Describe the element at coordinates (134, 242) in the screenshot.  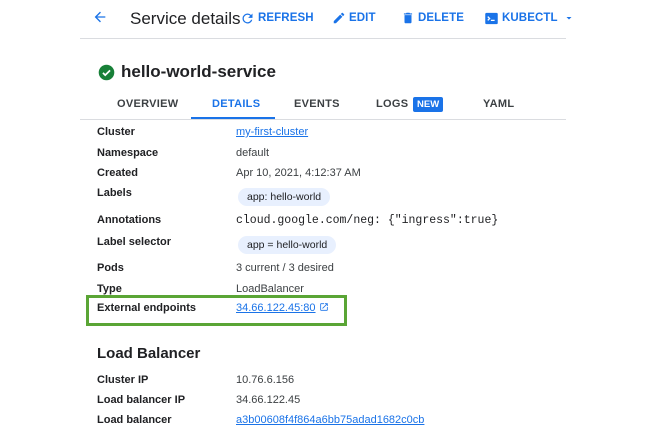
I see `label-selector-label: Label selector` at that location.